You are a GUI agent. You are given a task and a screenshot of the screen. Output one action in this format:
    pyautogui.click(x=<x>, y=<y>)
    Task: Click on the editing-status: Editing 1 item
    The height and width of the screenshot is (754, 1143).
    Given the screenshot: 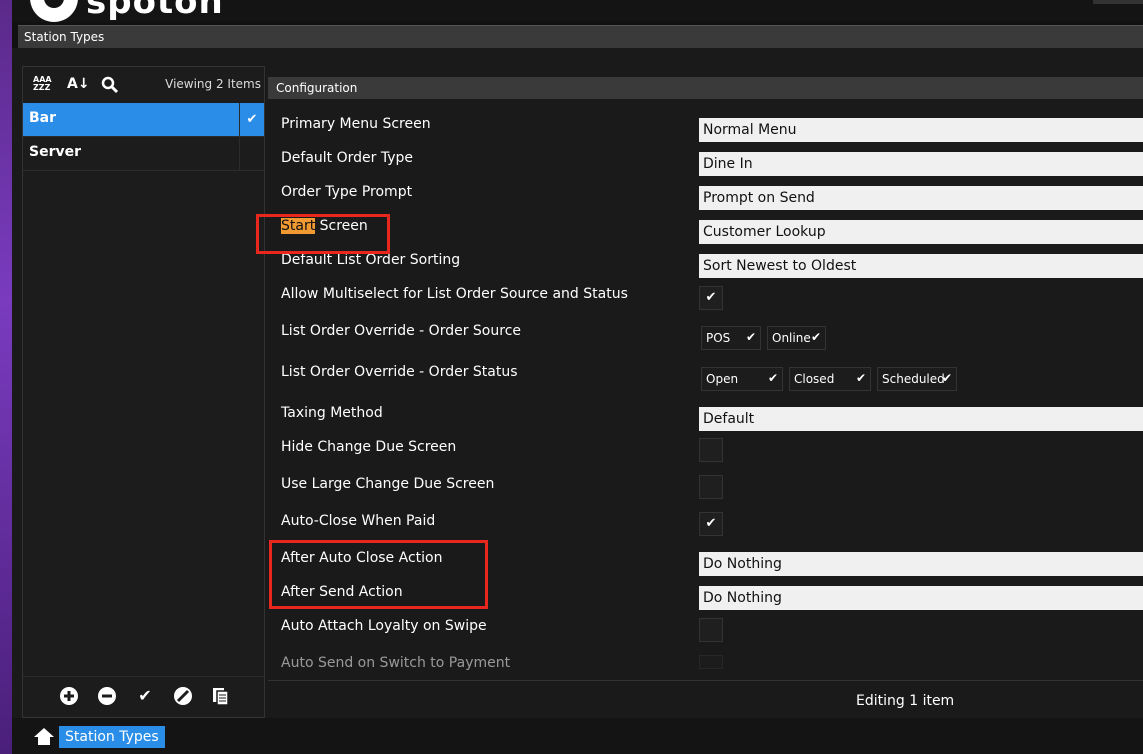 What is the action you would take?
    pyautogui.click(x=905, y=701)
    